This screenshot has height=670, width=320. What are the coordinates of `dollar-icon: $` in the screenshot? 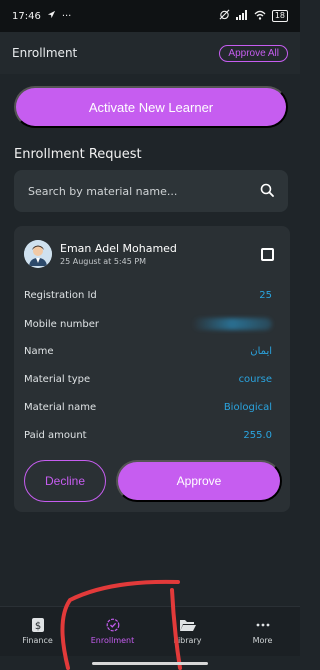 It's located at (37, 625).